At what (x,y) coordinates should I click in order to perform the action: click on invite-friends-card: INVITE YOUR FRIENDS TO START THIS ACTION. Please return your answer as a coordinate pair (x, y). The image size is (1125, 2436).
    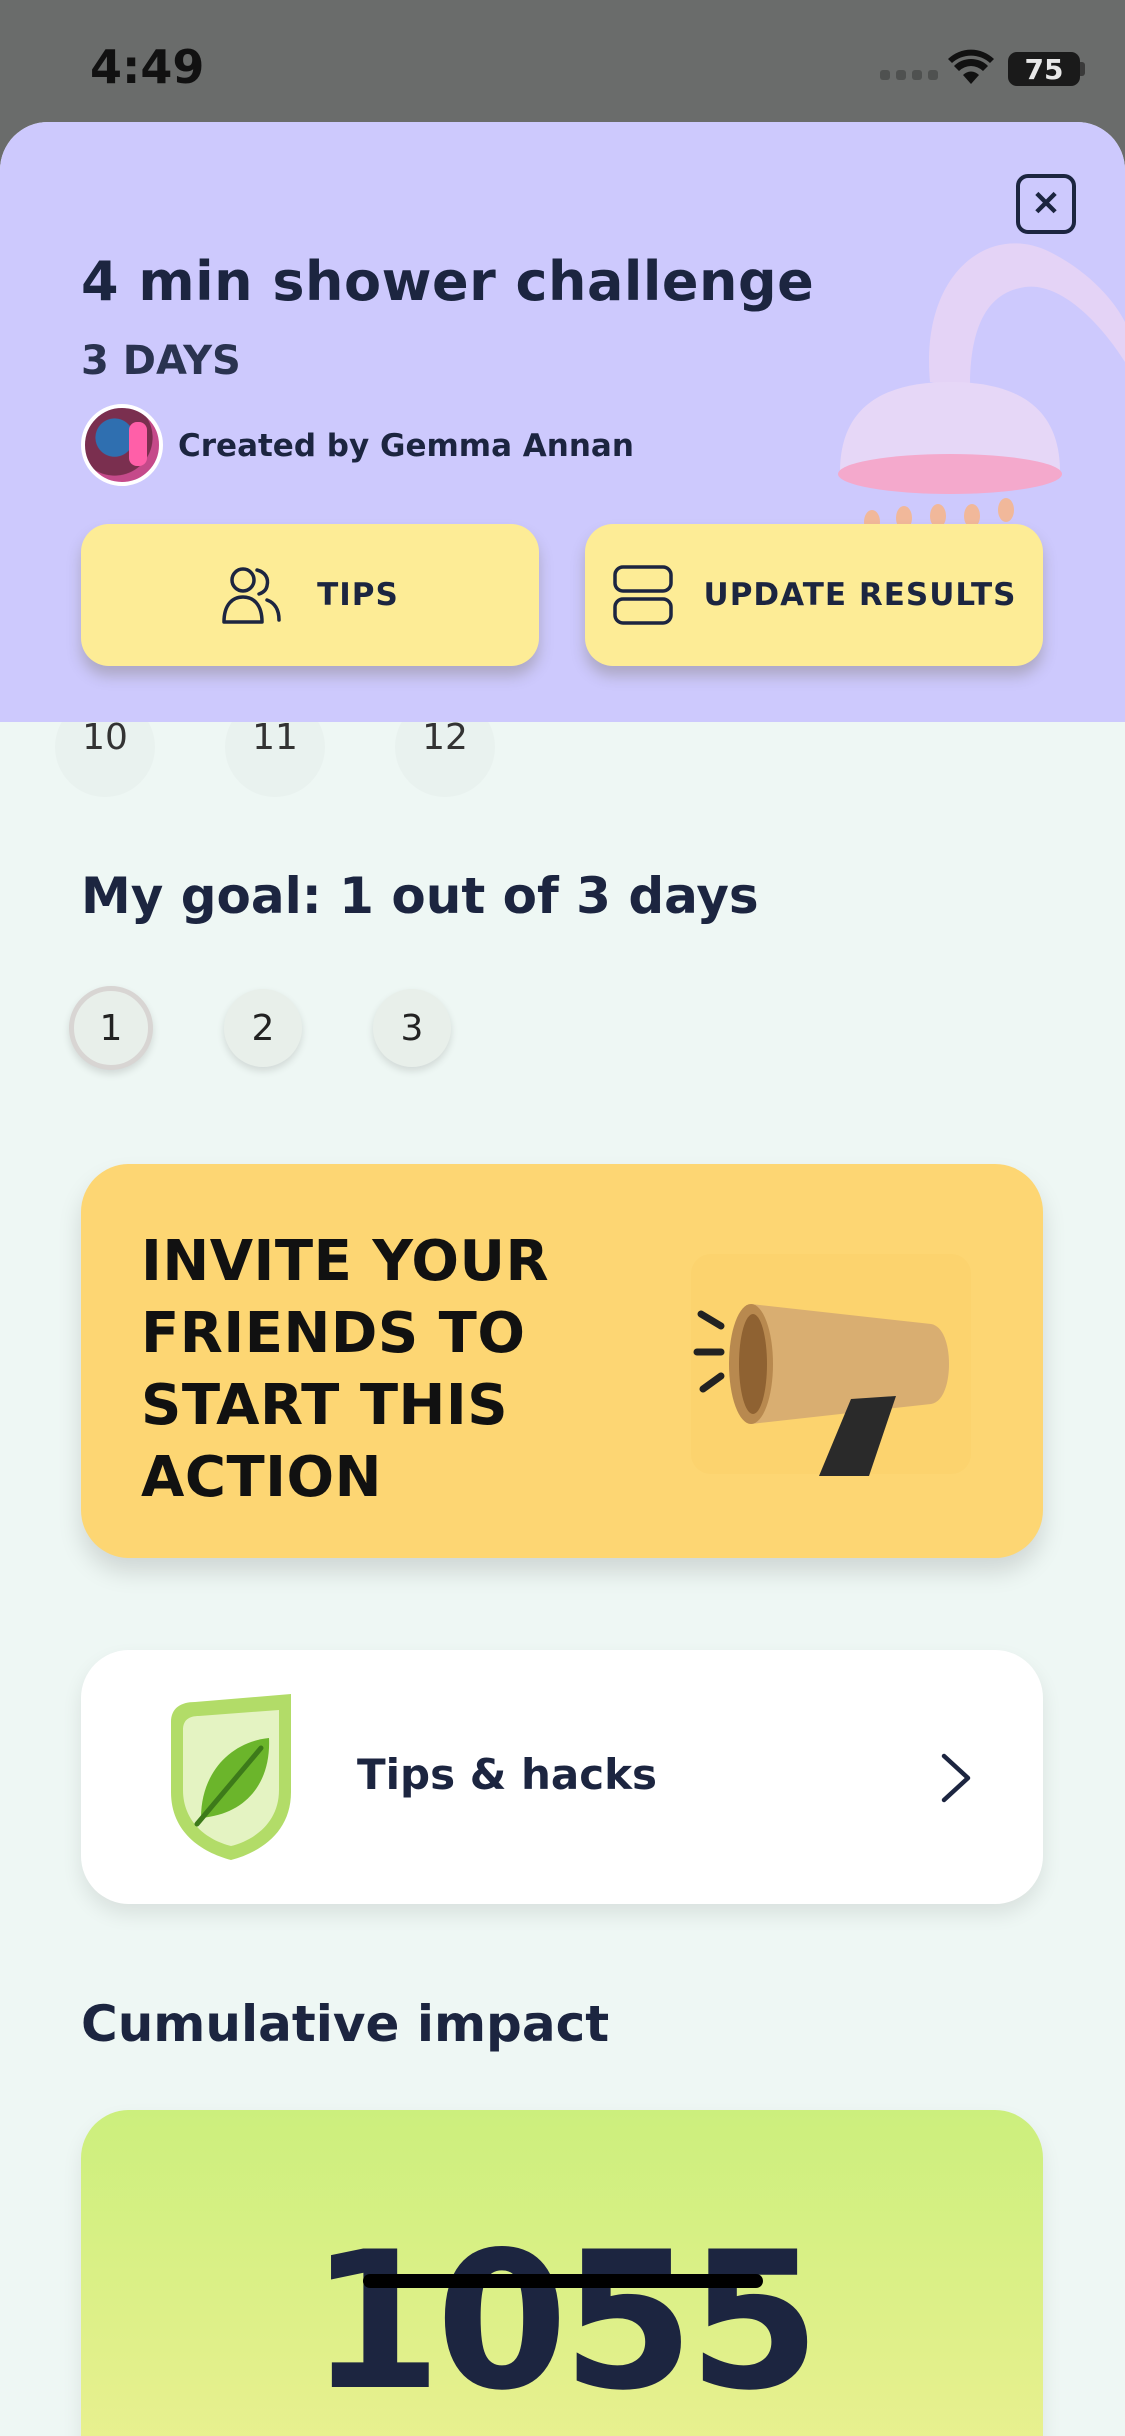
    Looking at the image, I should click on (562, 1361).